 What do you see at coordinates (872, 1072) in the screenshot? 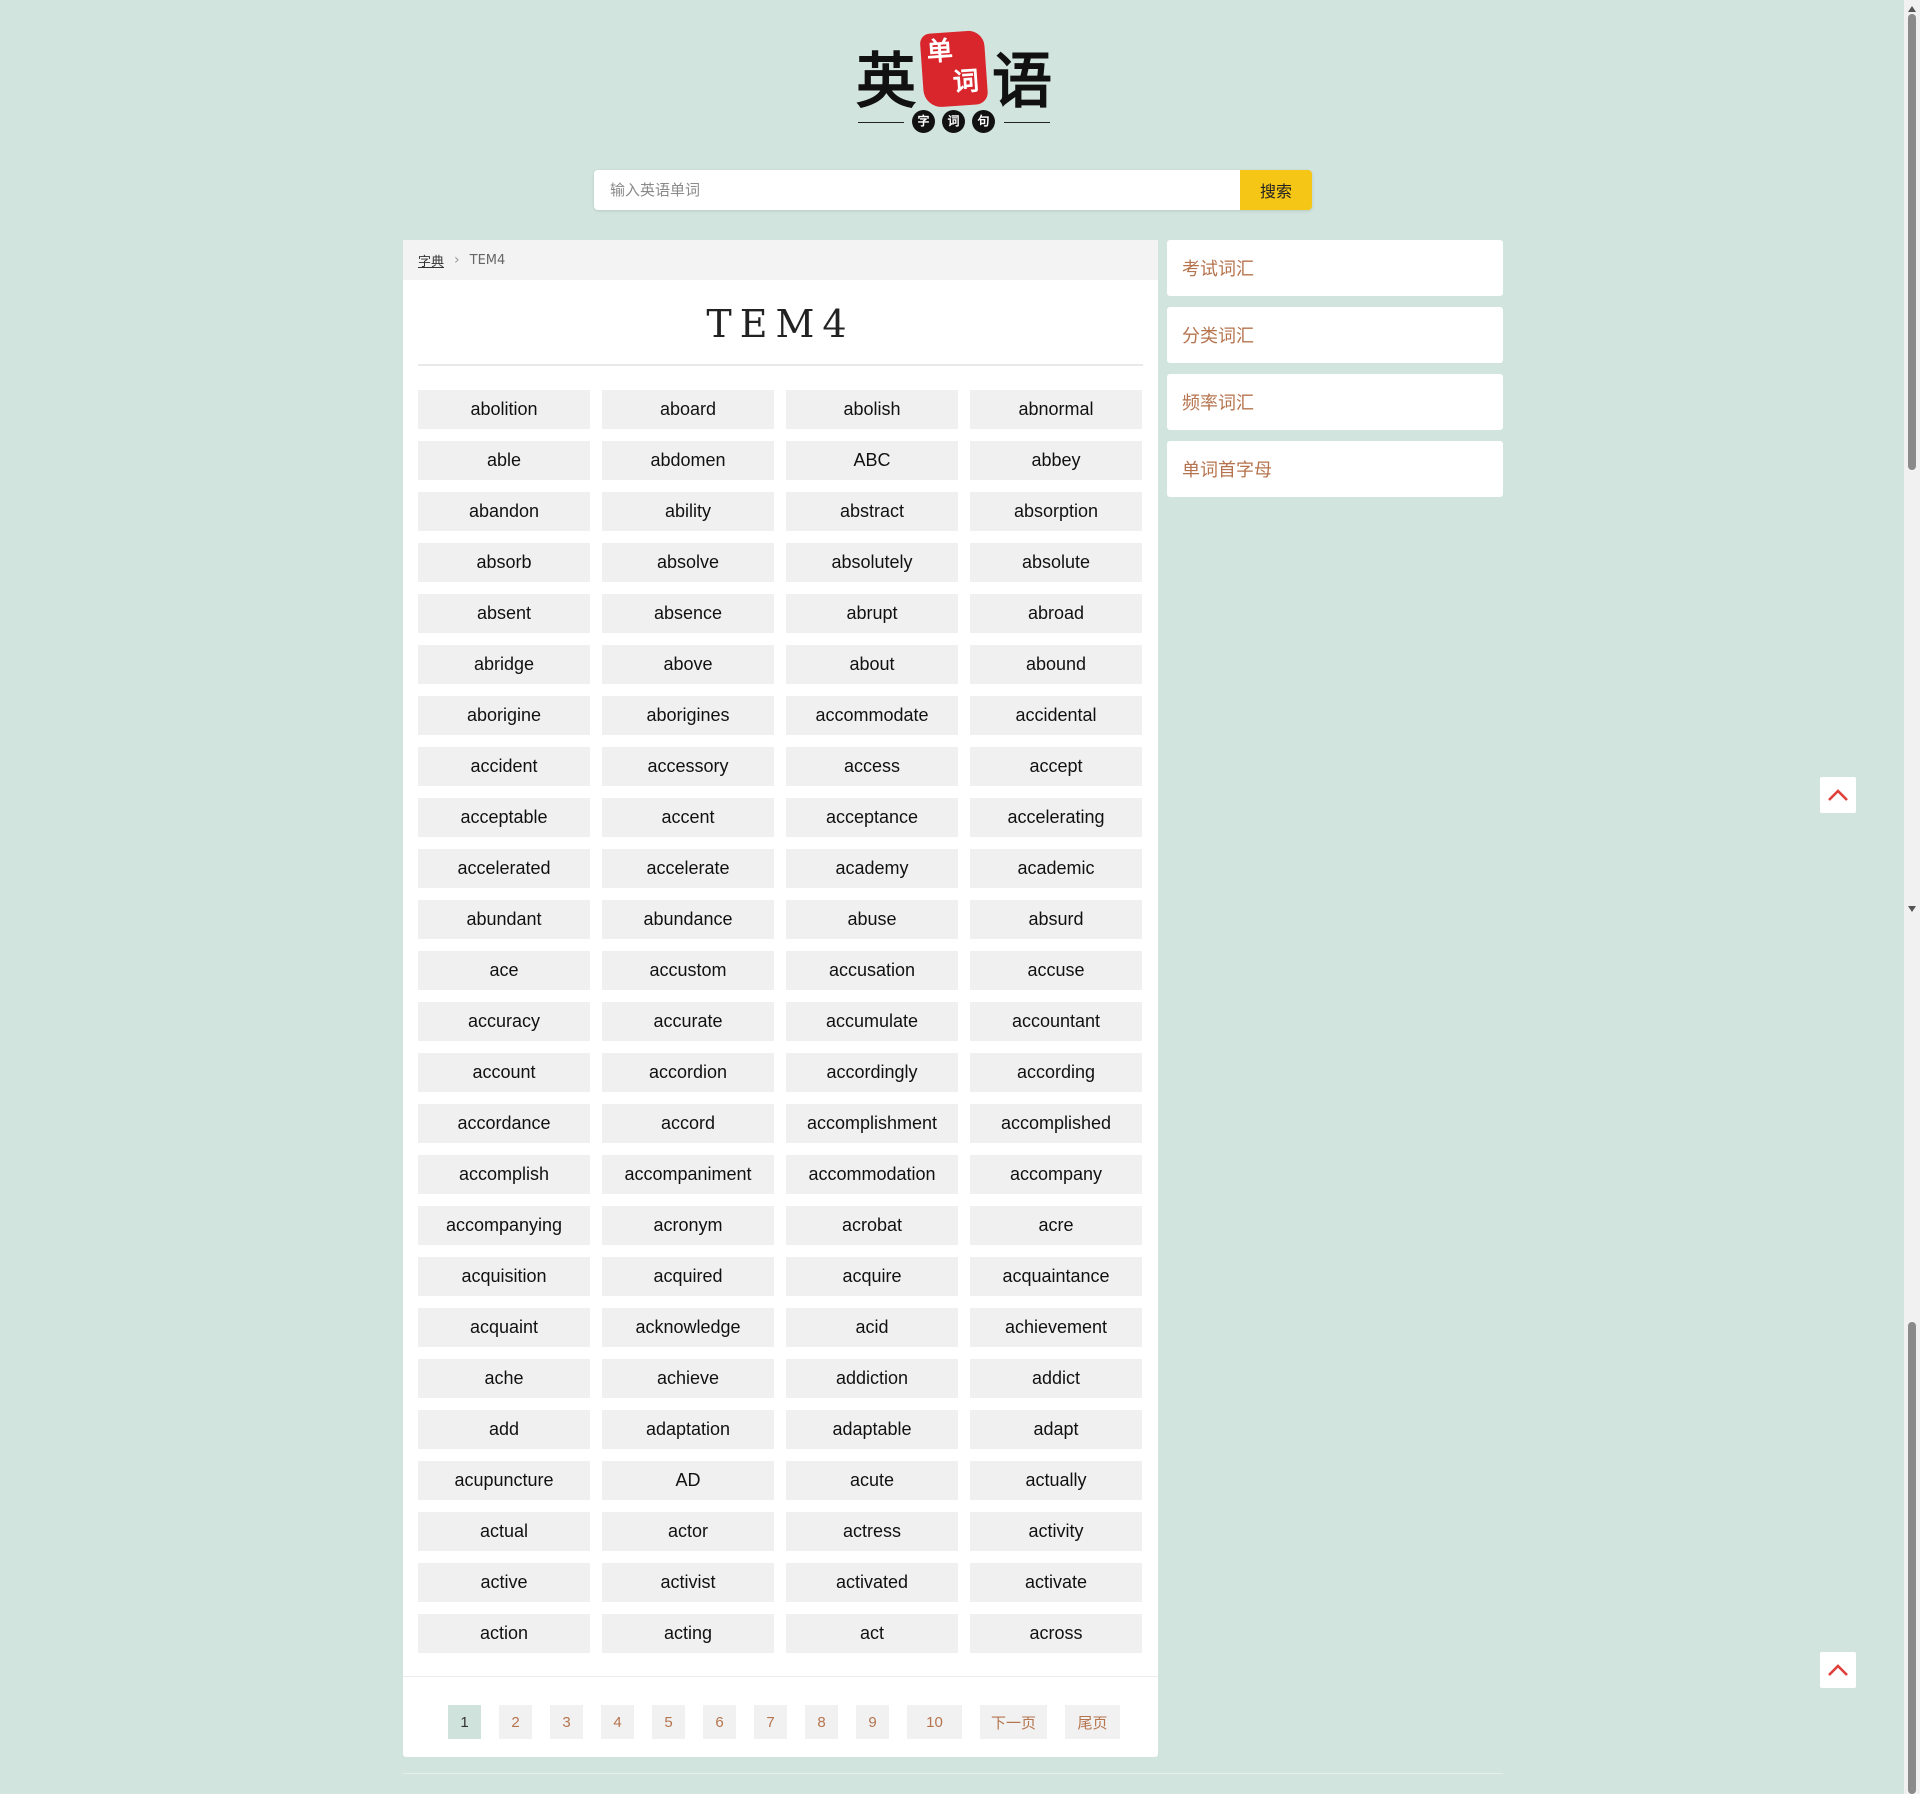
I see `word-link: accordingly` at bounding box center [872, 1072].